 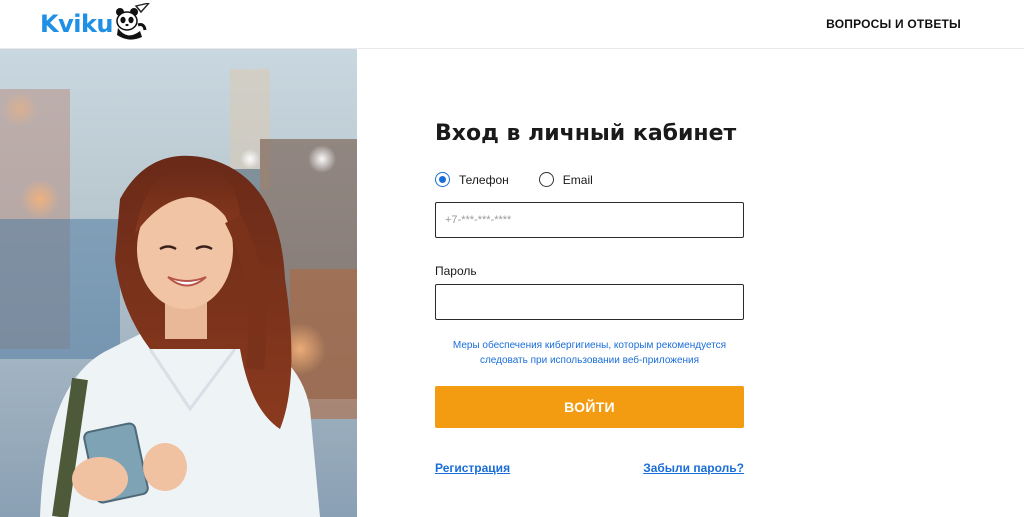 I want to click on login-button: ВОЙТИ, so click(x=589, y=407).